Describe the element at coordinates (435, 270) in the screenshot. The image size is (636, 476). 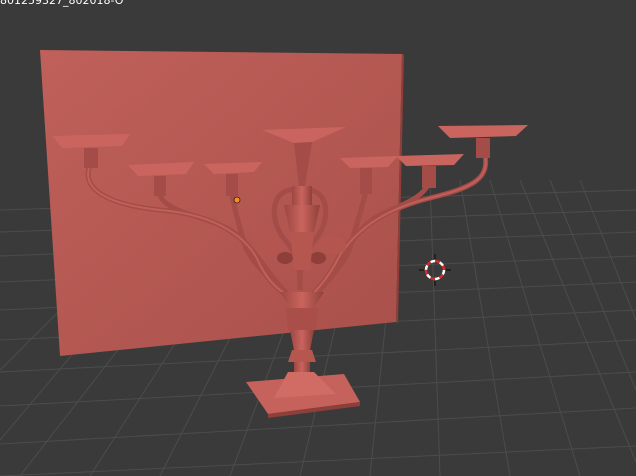
I see `3d-cursor-icon` at that location.